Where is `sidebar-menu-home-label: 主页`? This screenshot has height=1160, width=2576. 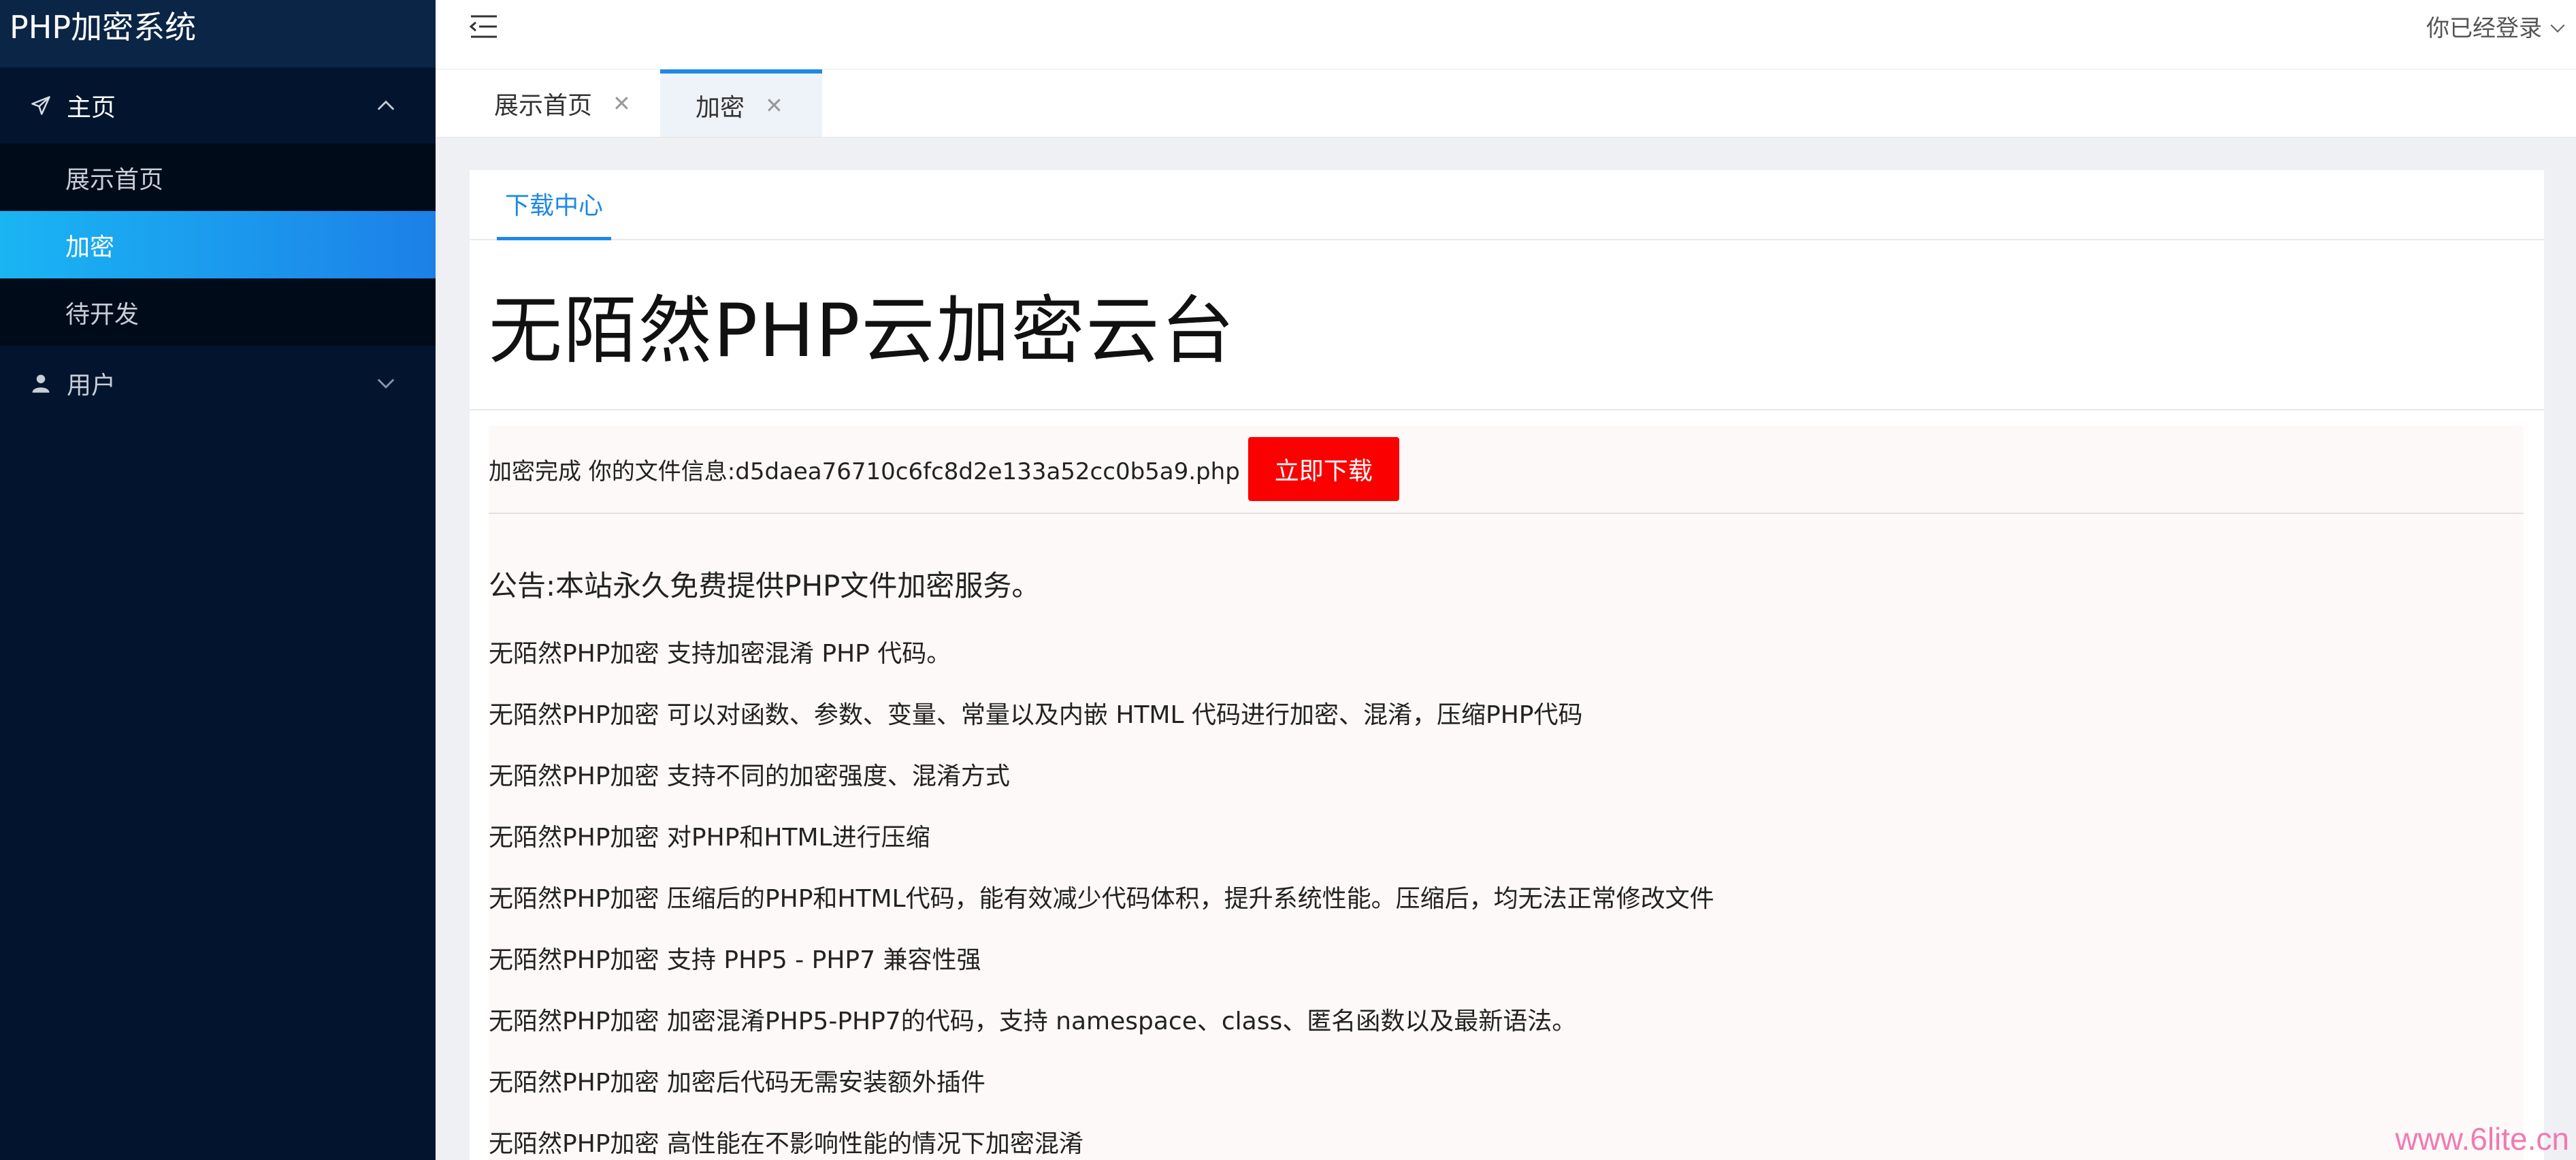 sidebar-menu-home-label: 主页 is located at coordinates (91, 108).